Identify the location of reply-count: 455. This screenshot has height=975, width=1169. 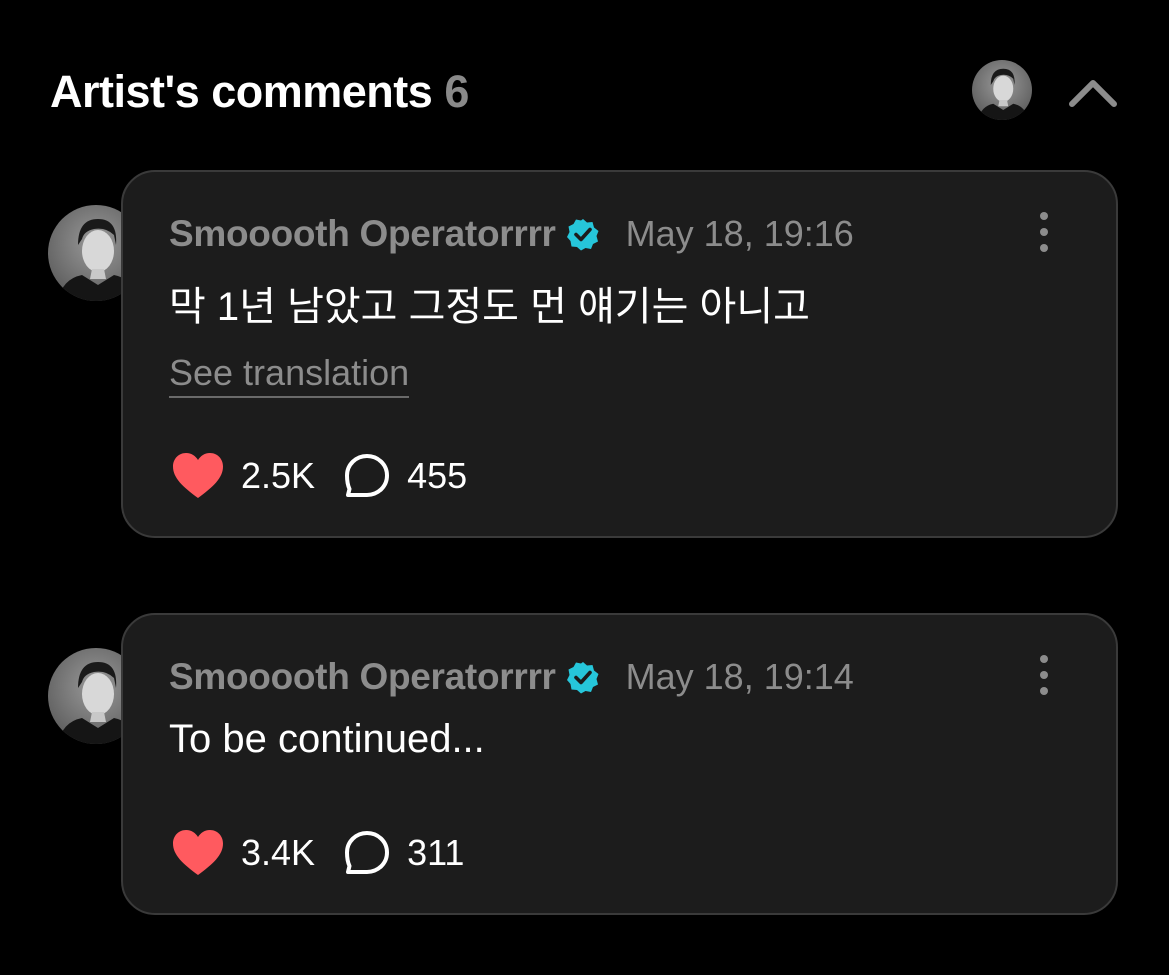
(437, 475).